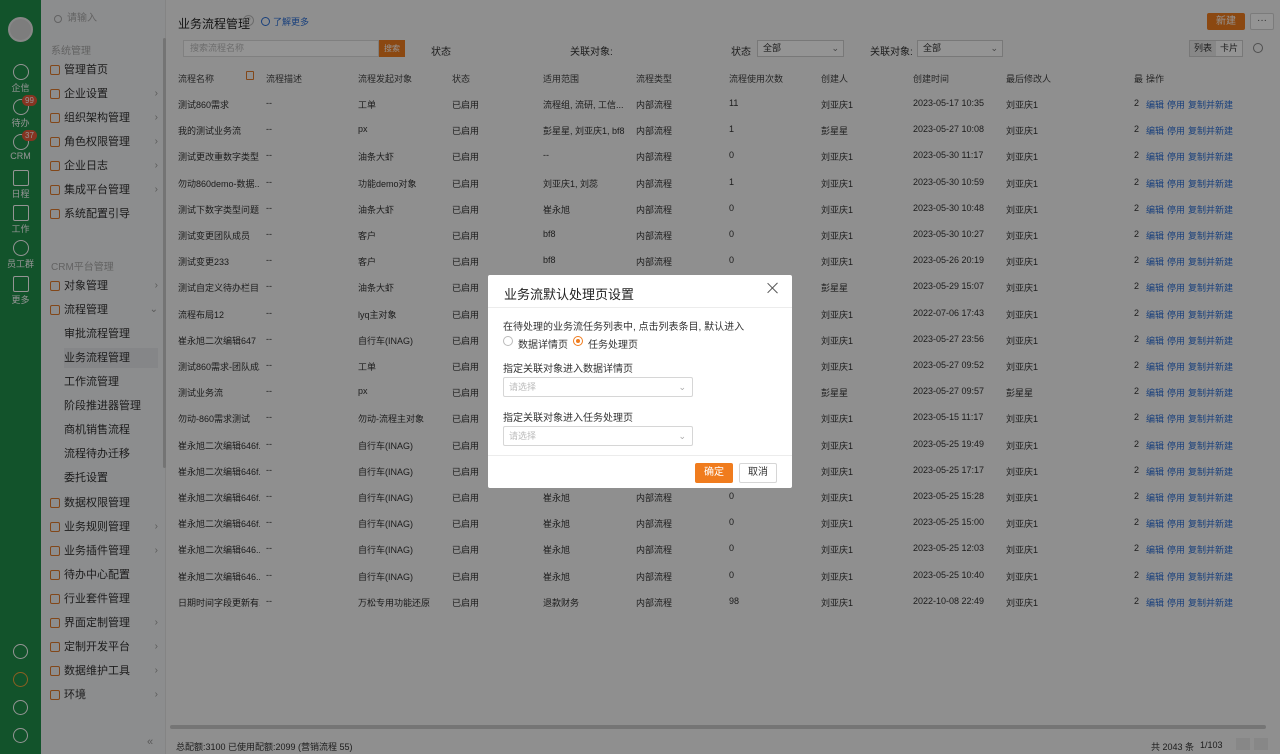  Describe the element at coordinates (598, 436) in the screenshot. I see `task-page-object-select: 请选择 ⌄` at that location.